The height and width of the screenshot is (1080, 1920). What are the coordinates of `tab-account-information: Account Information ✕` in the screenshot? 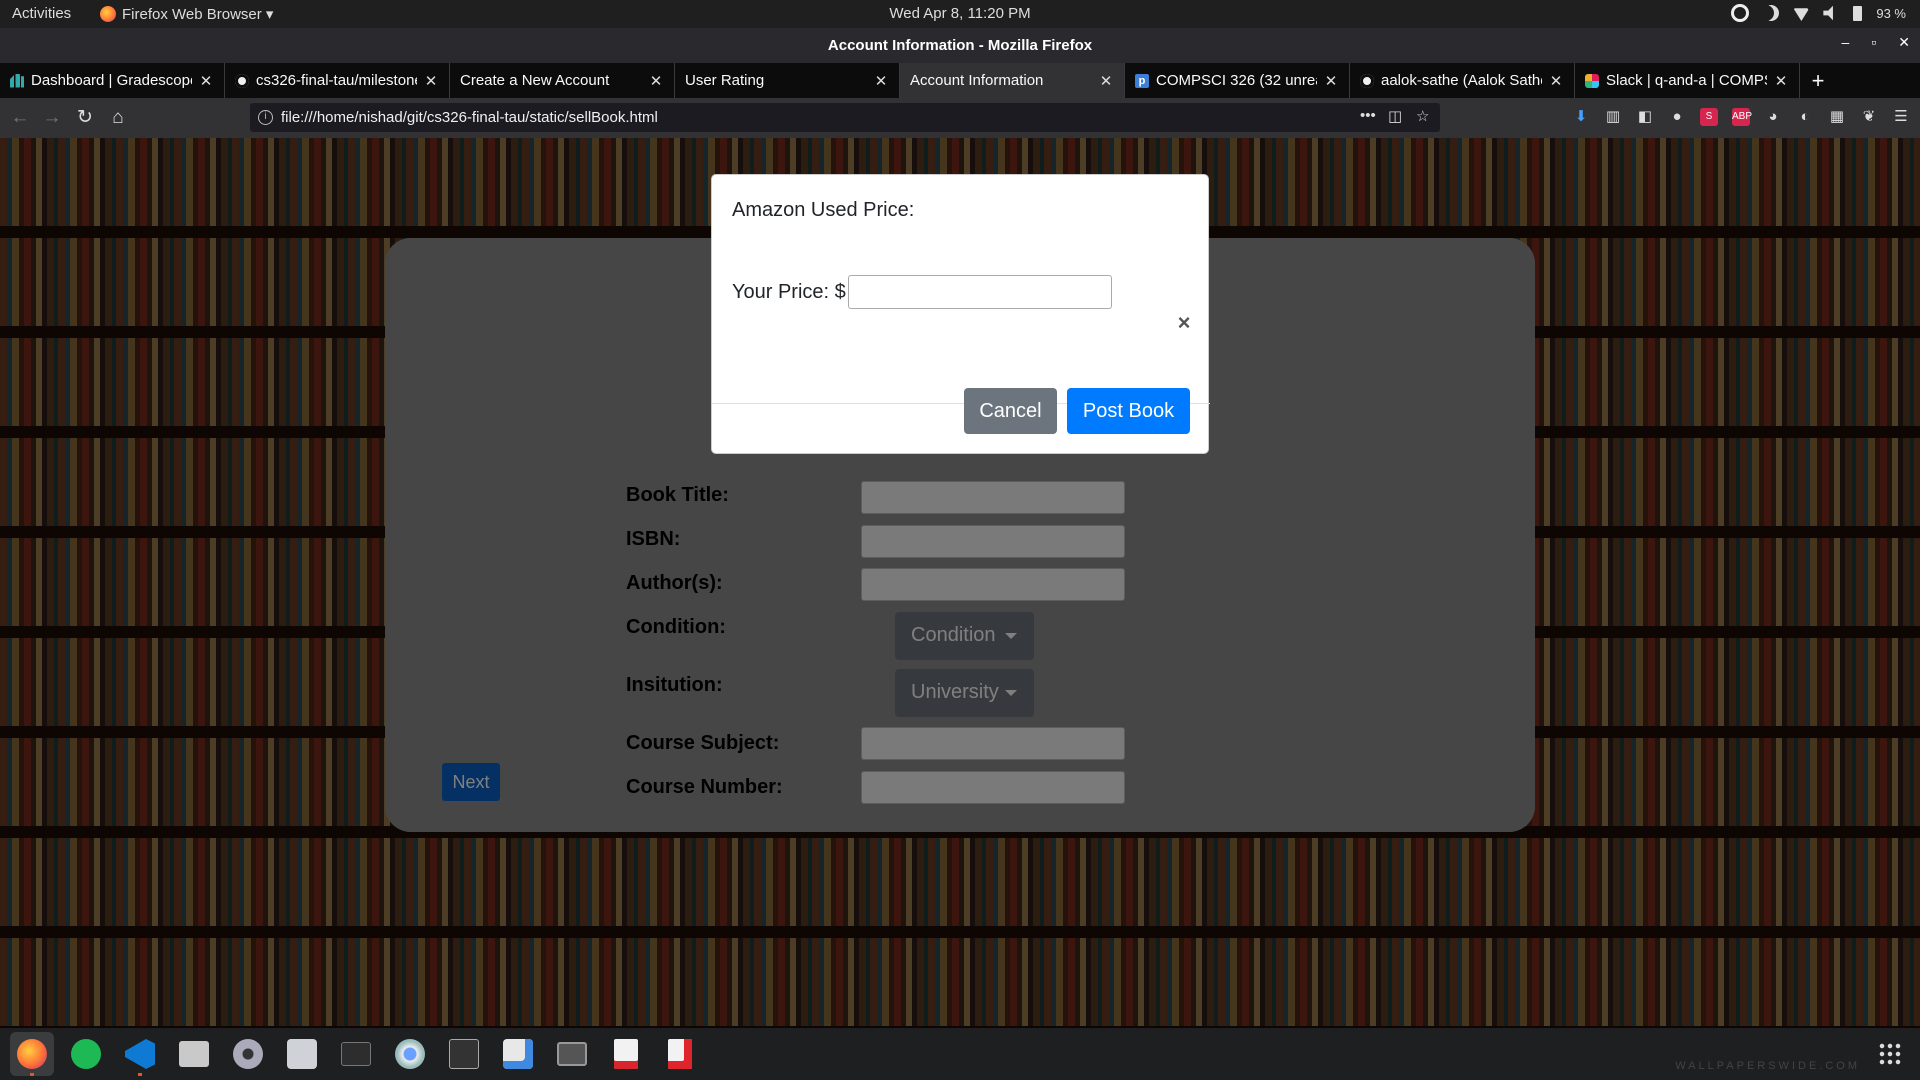 It's located at (1012, 80).